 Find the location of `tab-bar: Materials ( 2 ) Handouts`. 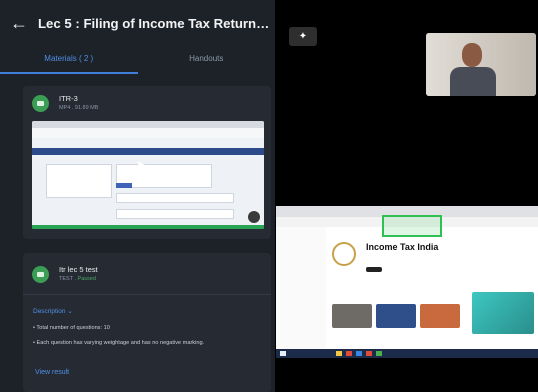

tab-bar: Materials ( 2 ) Handouts is located at coordinates (137, 60).